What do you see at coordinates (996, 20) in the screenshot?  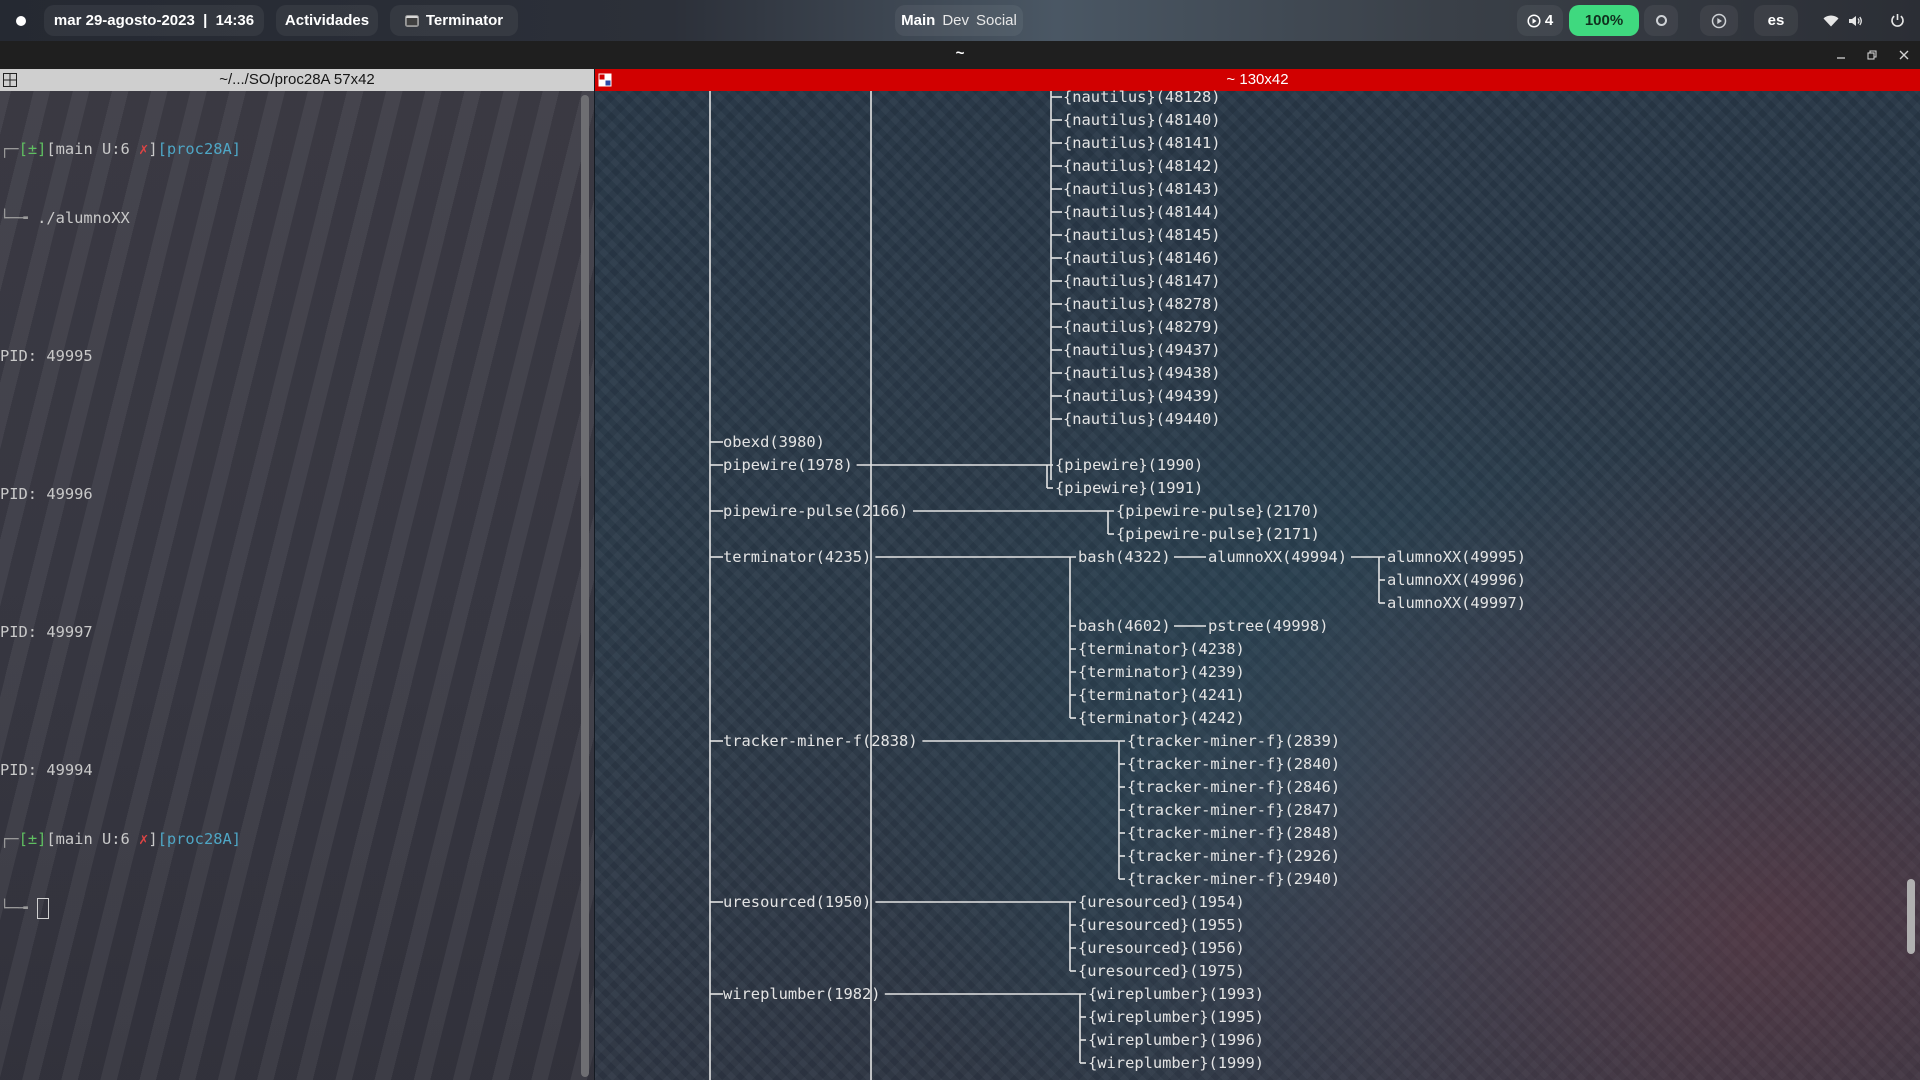 I see `workspace-social: Social` at bounding box center [996, 20].